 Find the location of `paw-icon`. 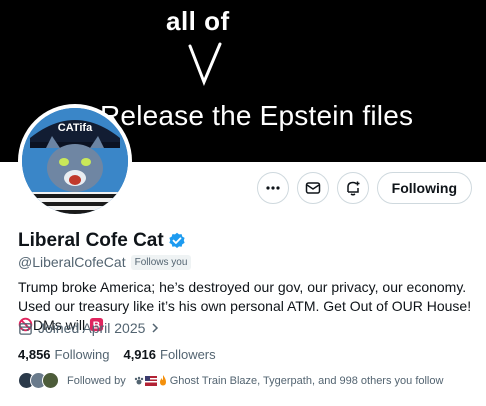

paw-icon is located at coordinates (138, 380).